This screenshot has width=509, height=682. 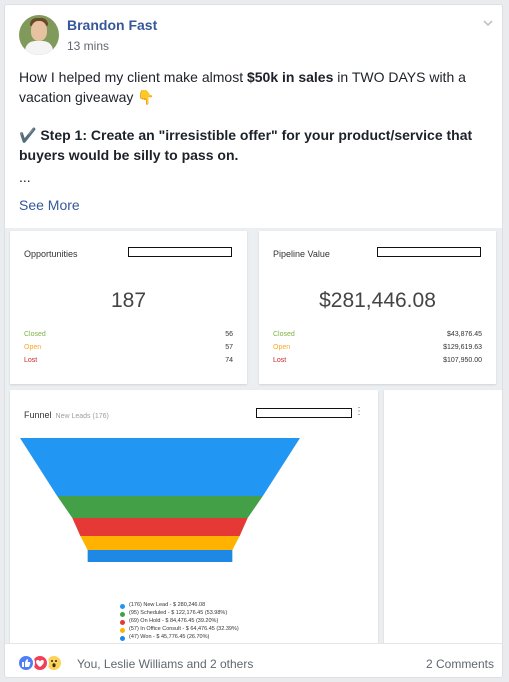 What do you see at coordinates (160, 556) in the screenshot?
I see `funnel-segment-won` at bounding box center [160, 556].